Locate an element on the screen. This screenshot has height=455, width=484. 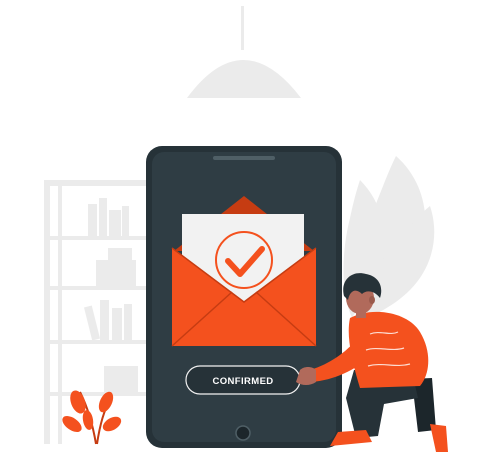
ceiling-lamp-icon is located at coordinates (244, 52).